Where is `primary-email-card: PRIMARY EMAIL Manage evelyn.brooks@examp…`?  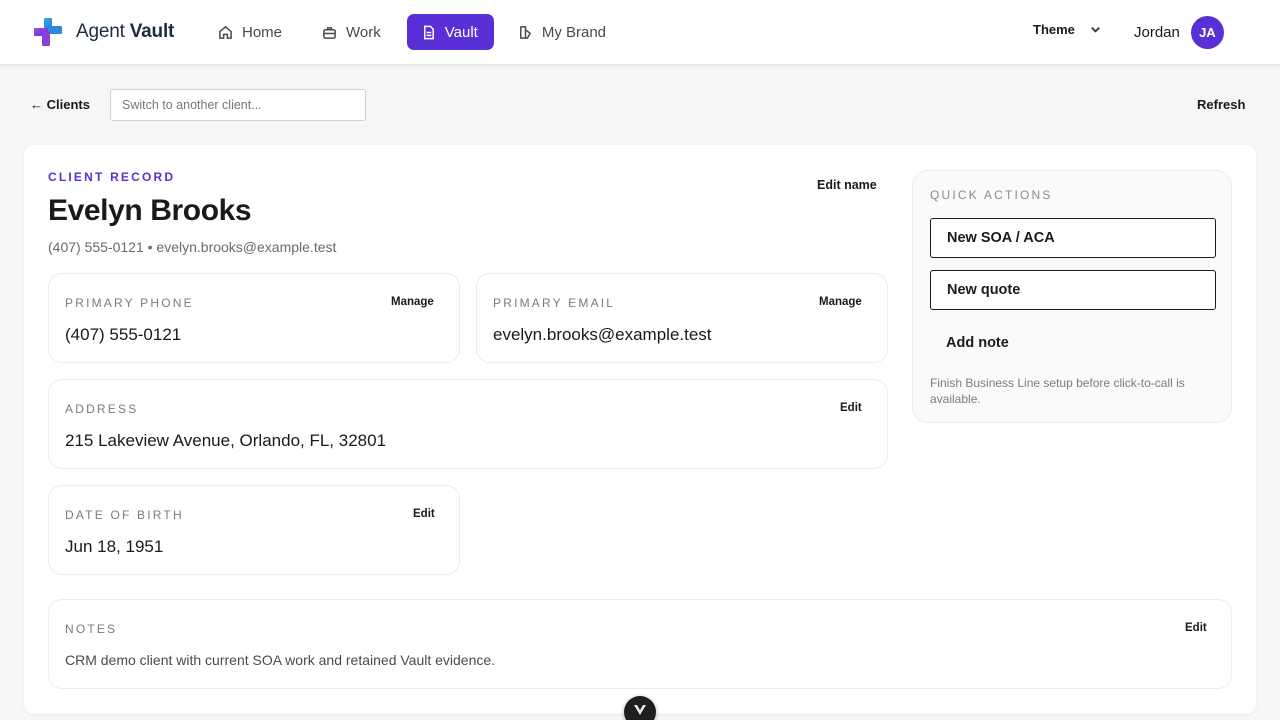
primary-email-card: PRIMARY EMAIL Manage evelyn.brooks@examp… is located at coordinates (682, 318).